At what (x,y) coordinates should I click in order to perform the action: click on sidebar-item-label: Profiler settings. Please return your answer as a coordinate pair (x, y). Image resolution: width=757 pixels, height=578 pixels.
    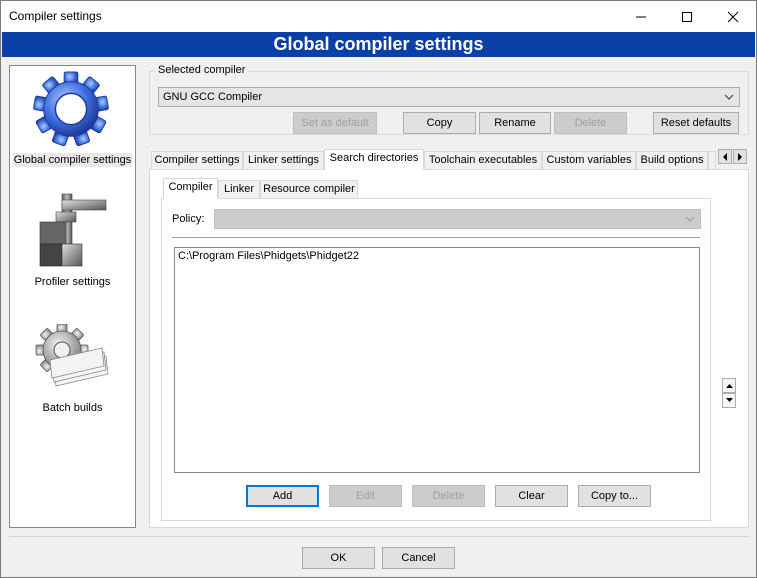
    Looking at the image, I should click on (72, 282).